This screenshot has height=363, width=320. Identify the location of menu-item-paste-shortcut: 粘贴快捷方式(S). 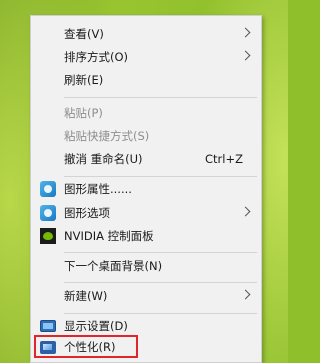
(146, 136).